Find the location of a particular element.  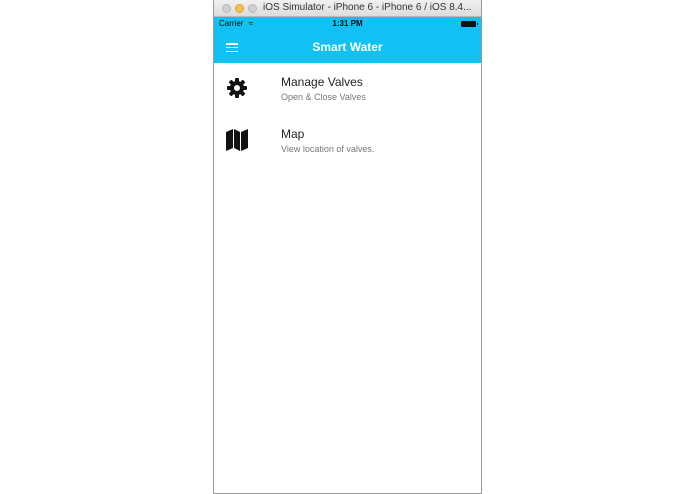

menu-item-title: Manage Valves is located at coordinates (322, 82).